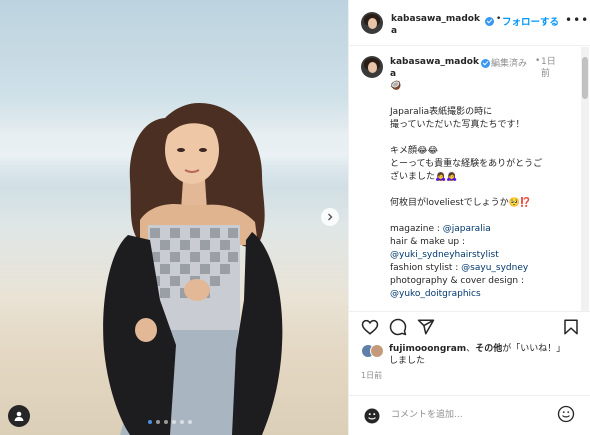 Image resolution: width=590 pixels, height=435 pixels. What do you see at coordinates (577, 20) in the screenshot?
I see `more-options-icon: •••` at bounding box center [577, 20].